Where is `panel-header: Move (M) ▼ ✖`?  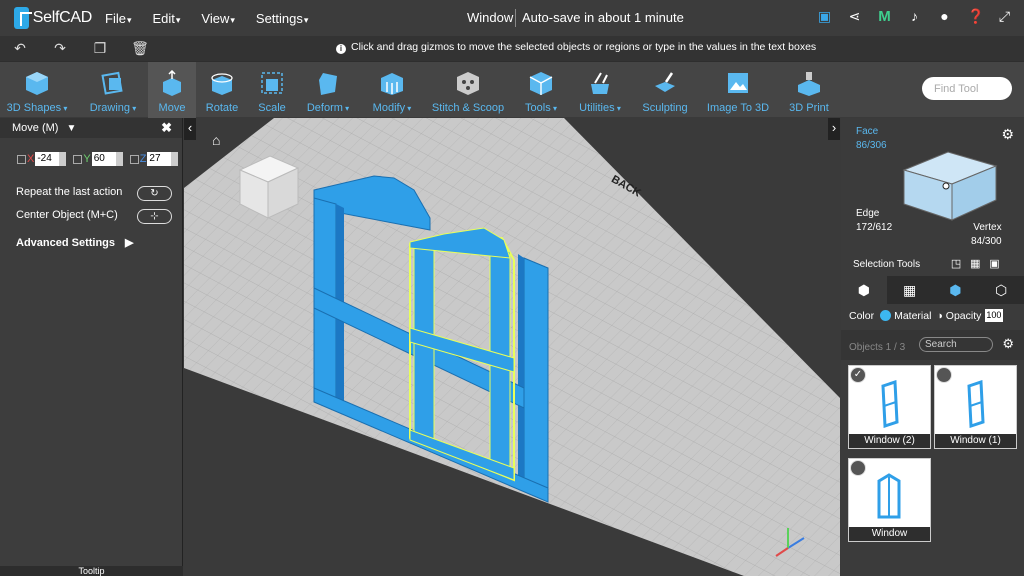
panel-header: Move (M) ▼ ✖ is located at coordinates (91, 128).